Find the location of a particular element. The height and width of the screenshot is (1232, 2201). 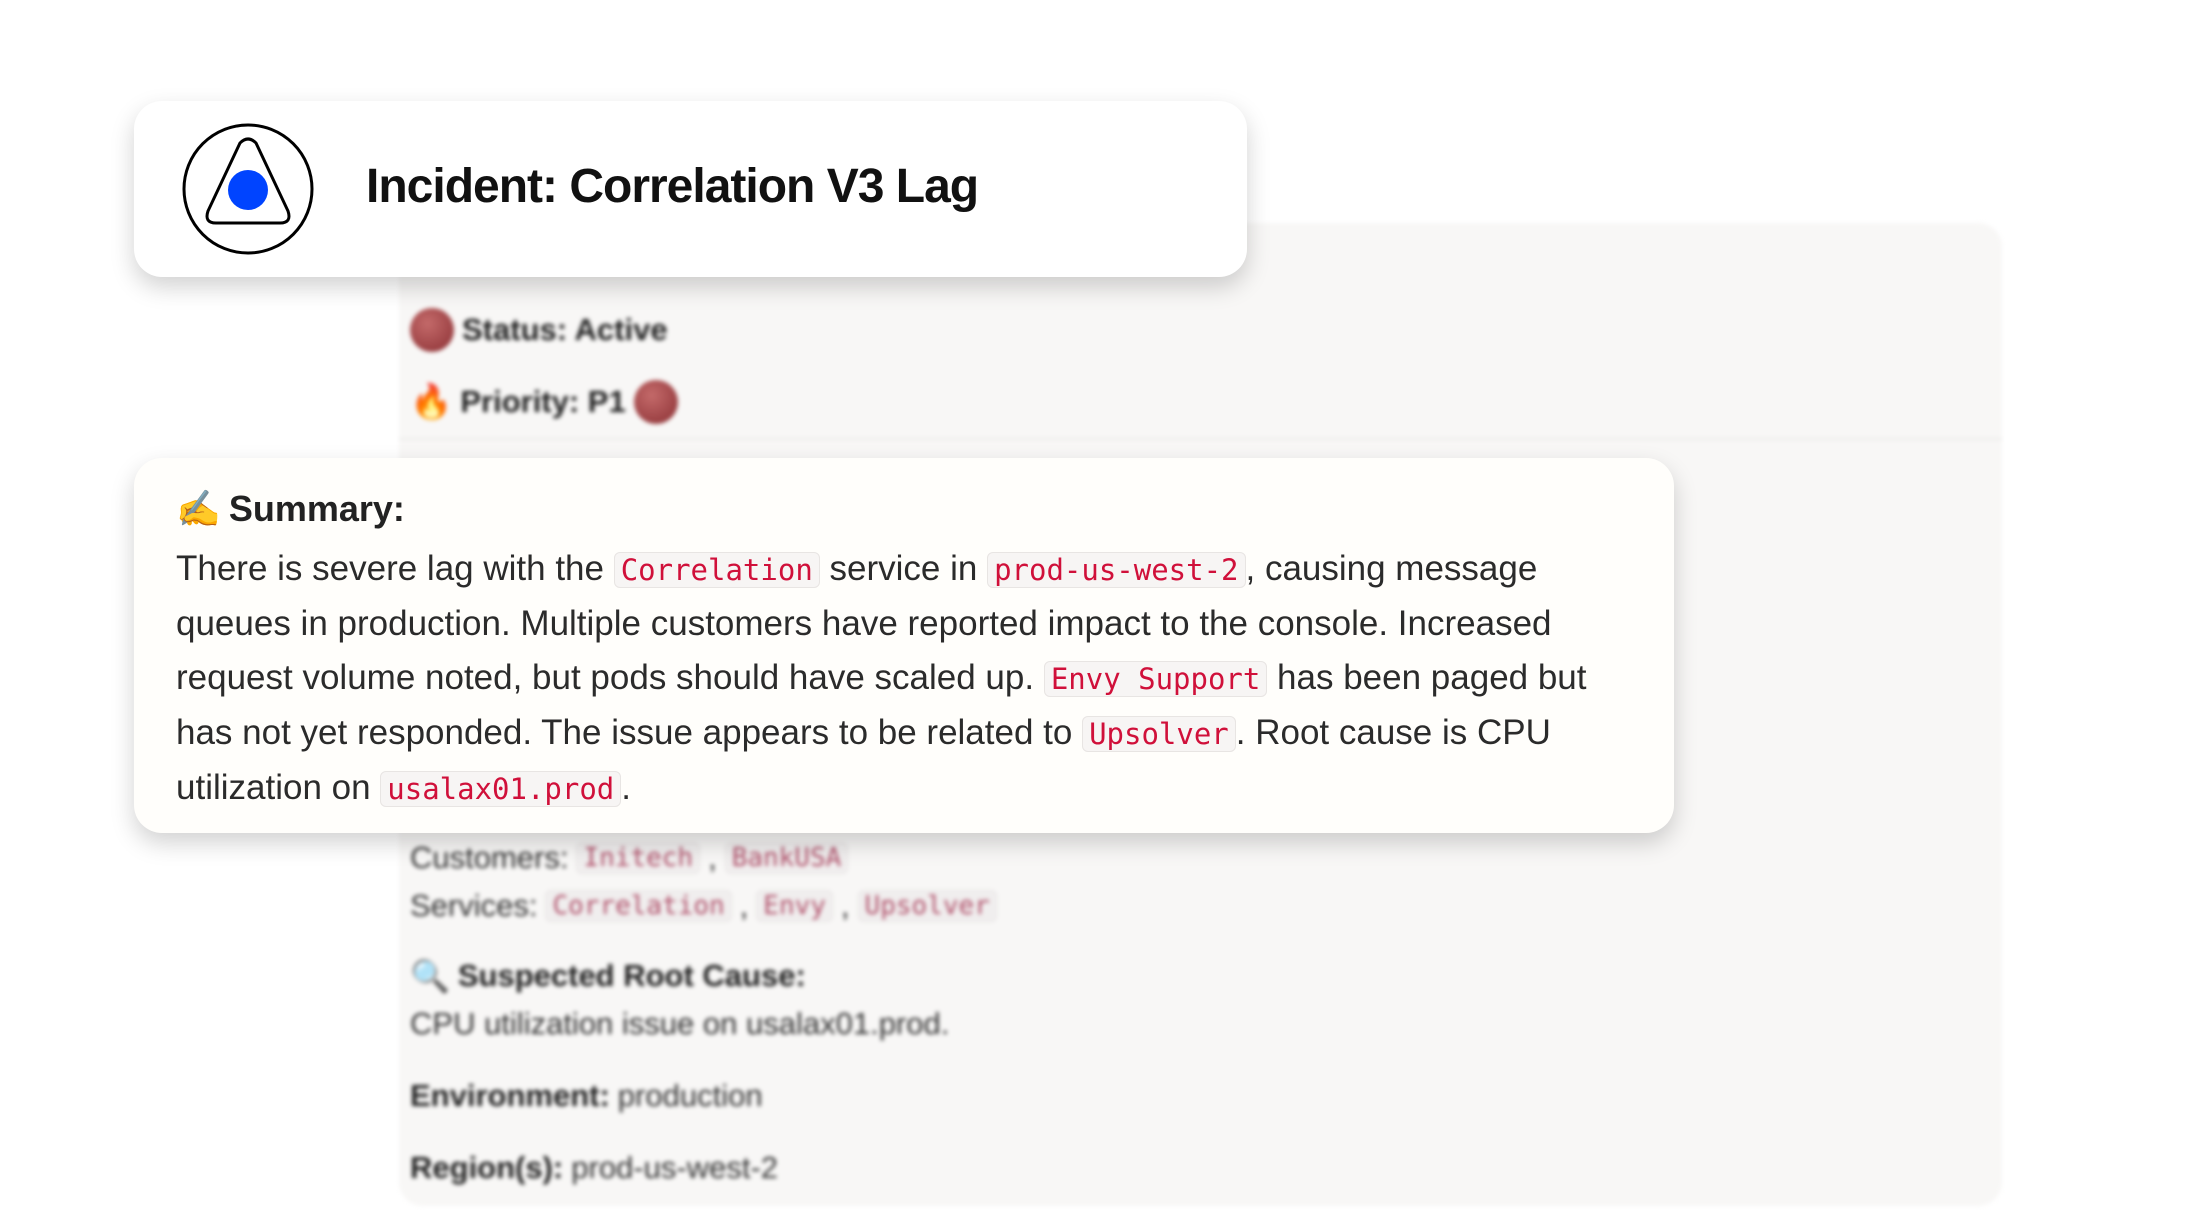

summary-heading: ✍️ Summary: is located at coordinates (290, 509).